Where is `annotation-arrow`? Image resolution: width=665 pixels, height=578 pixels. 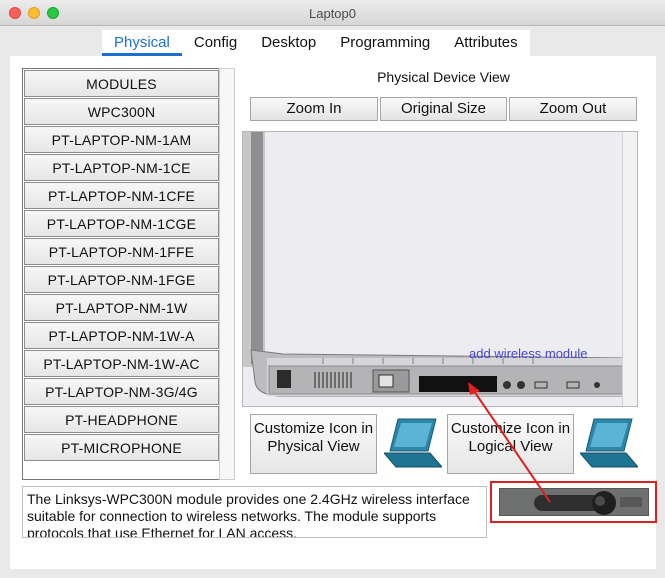 annotation-arrow is located at coordinates (509, 442).